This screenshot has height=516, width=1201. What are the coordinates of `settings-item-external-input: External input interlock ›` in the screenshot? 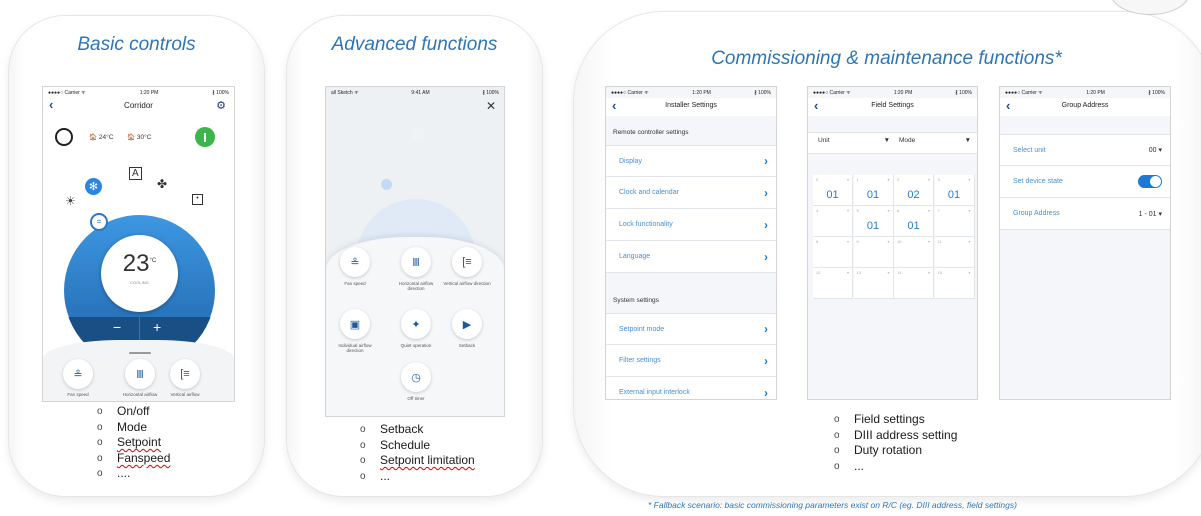 It's located at (691, 388).